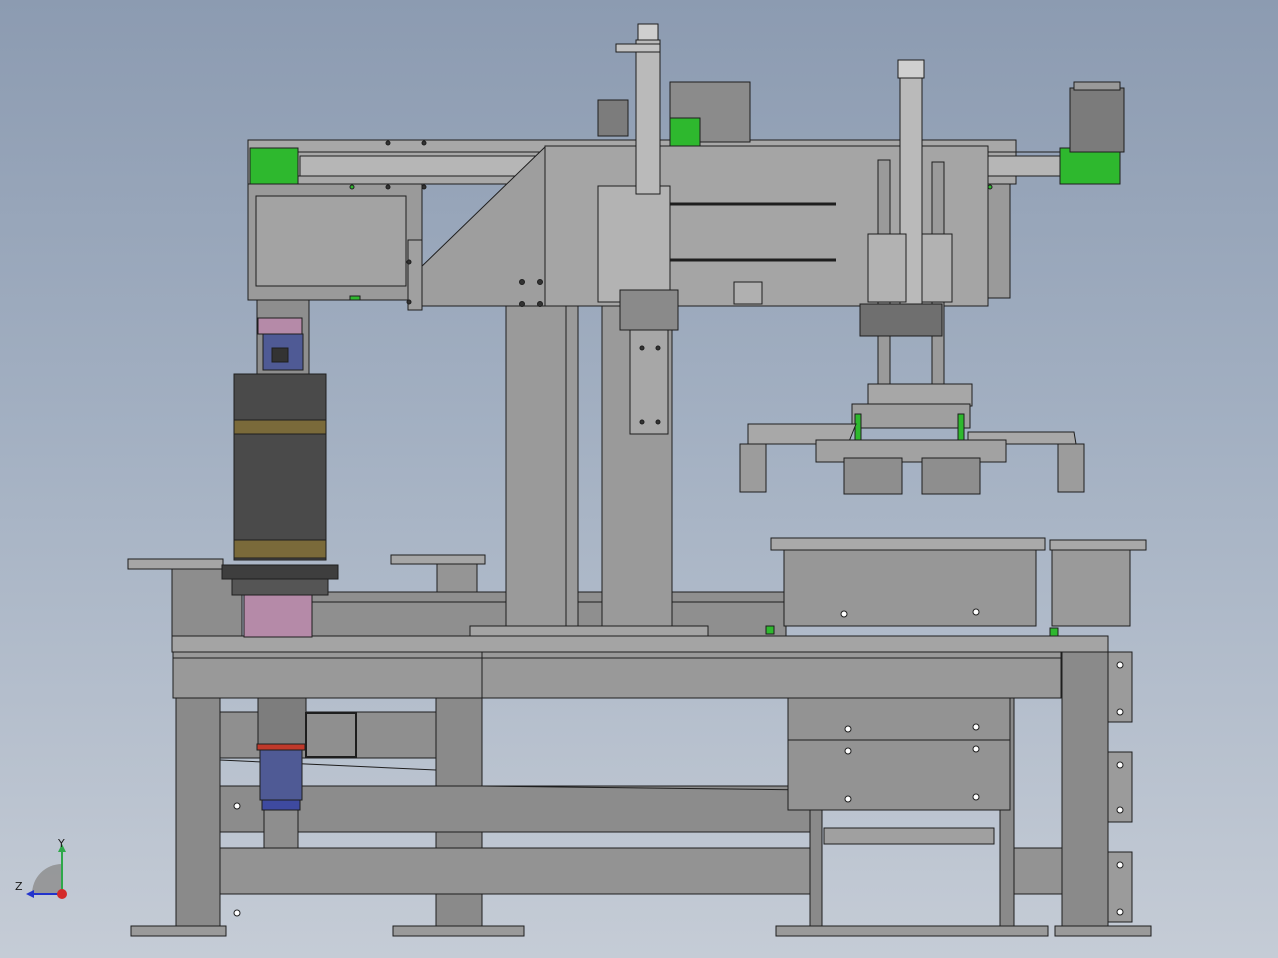 The image size is (1278, 958). Describe the element at coordinates (19, 886) in the screenshot. I see `z-axis-label: Z` at that location.